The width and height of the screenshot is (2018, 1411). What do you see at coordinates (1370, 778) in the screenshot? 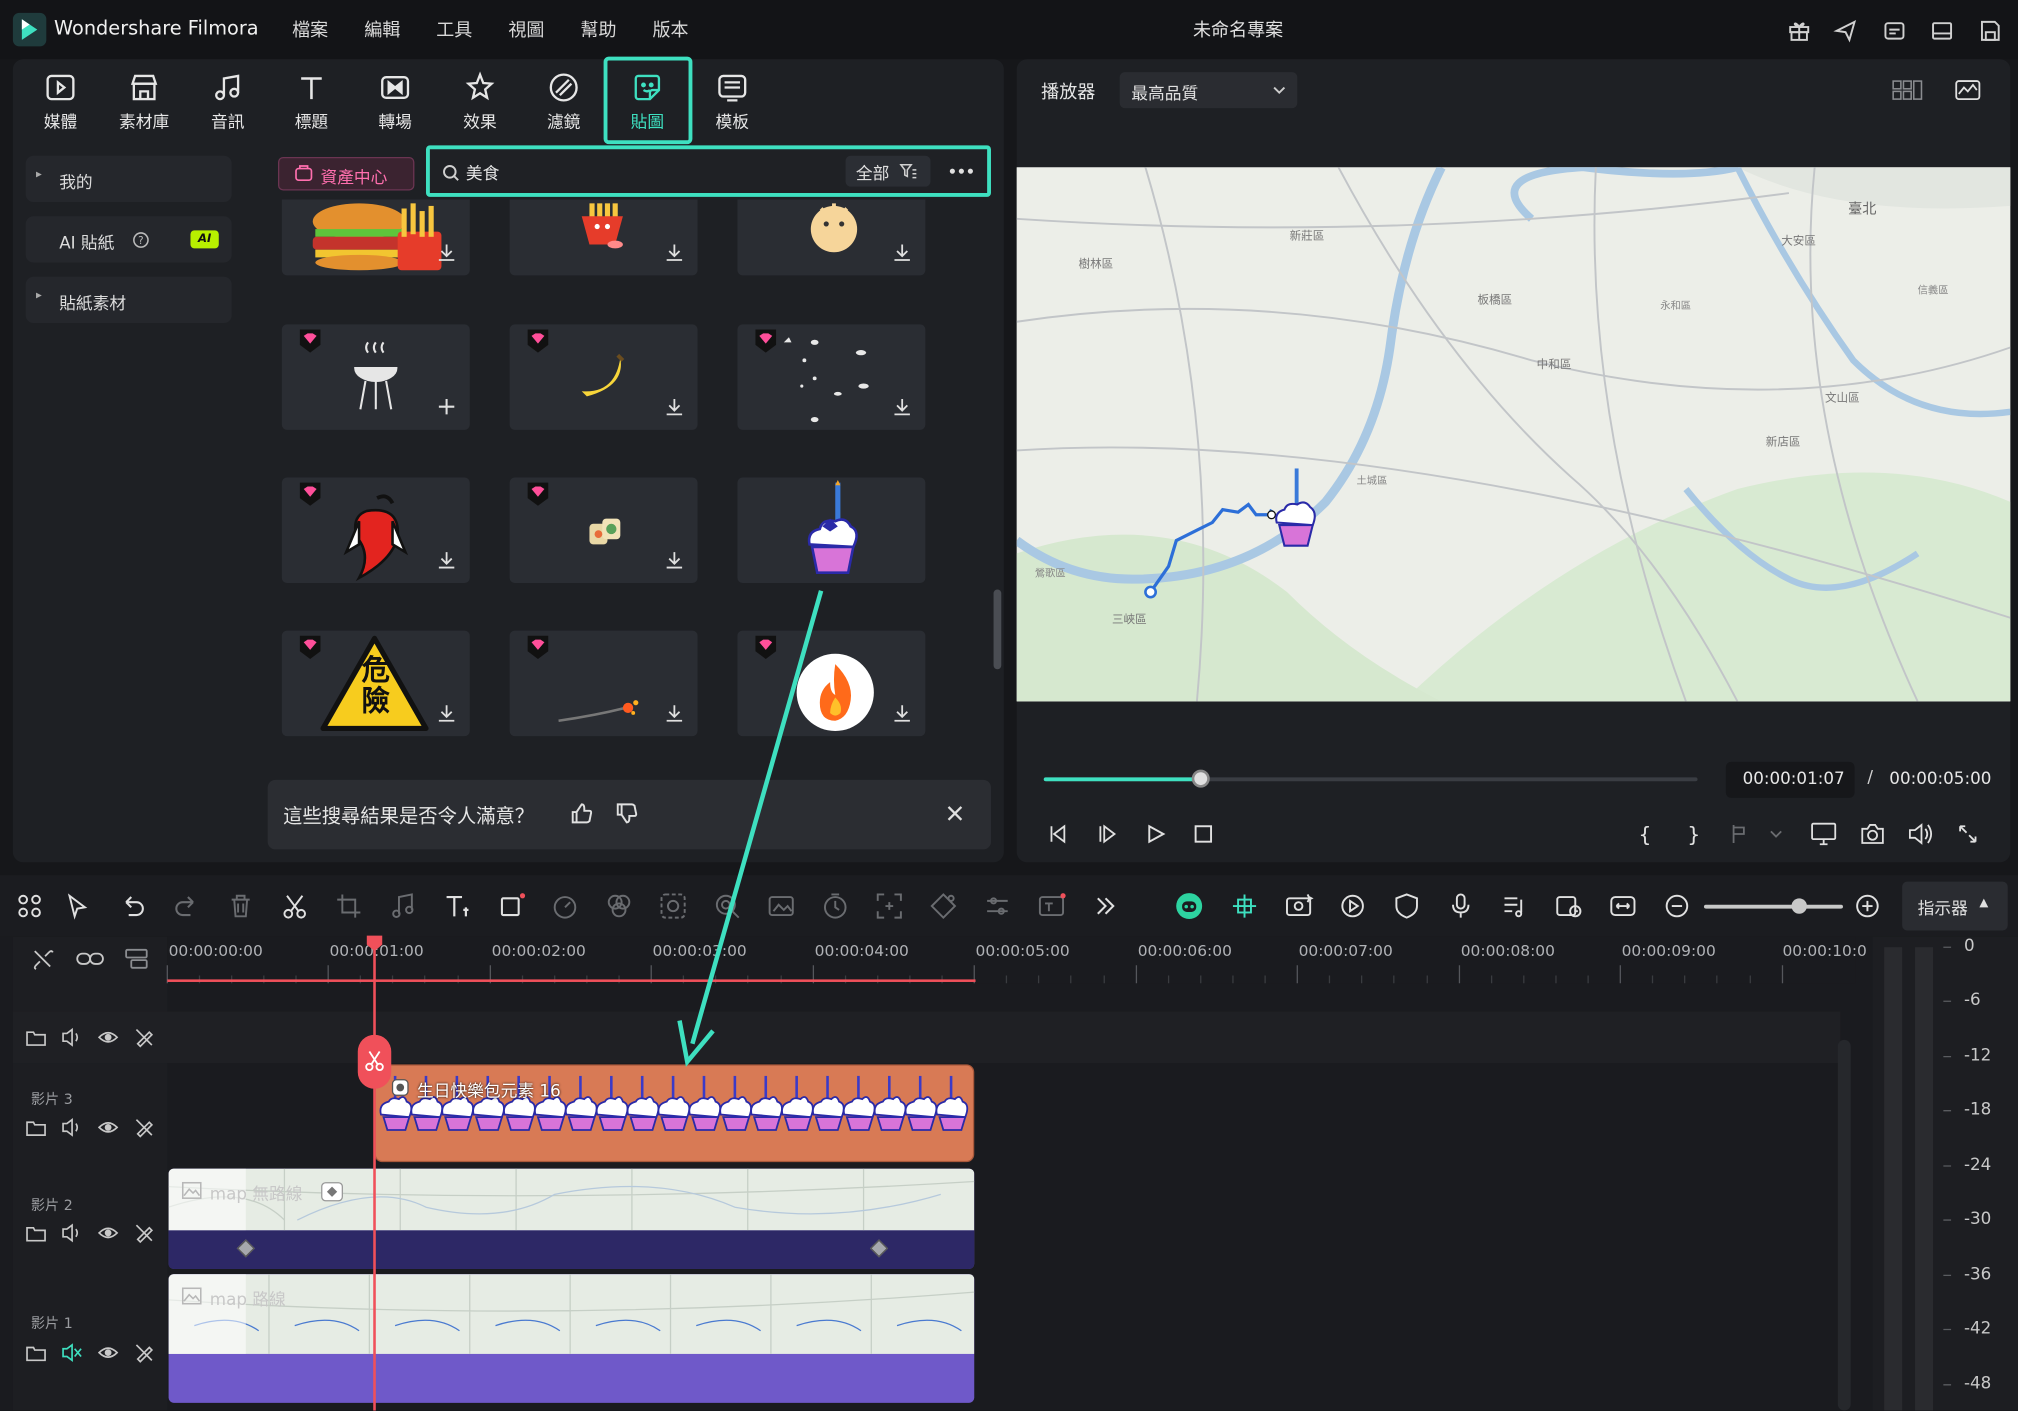
I see `playback-progress` at bounding box center [1370, 778].